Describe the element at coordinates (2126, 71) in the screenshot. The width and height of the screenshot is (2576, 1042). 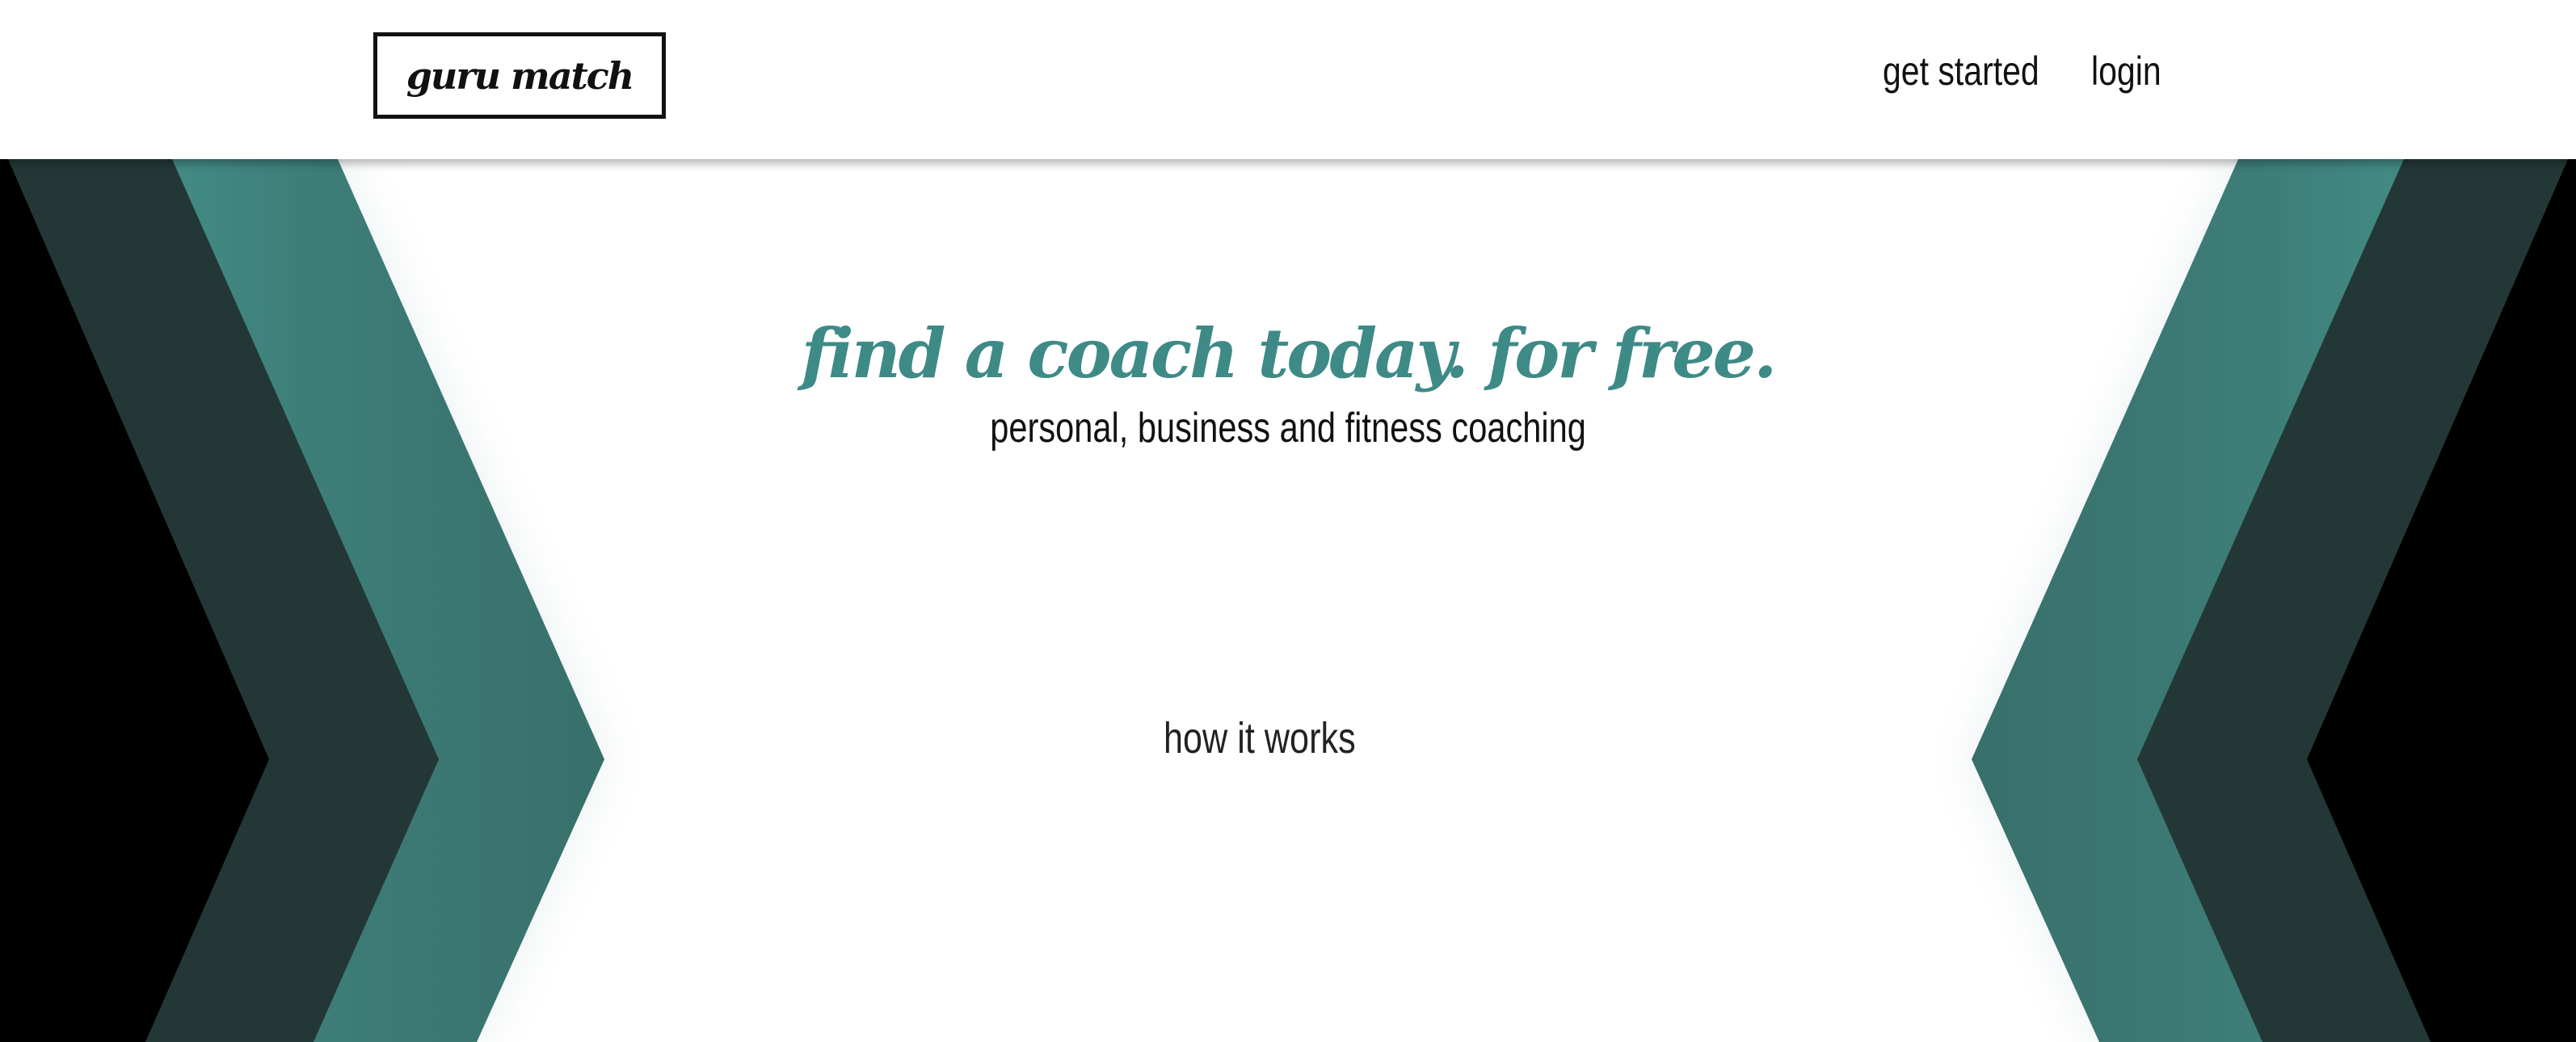
I see `login-link: login` at that location.